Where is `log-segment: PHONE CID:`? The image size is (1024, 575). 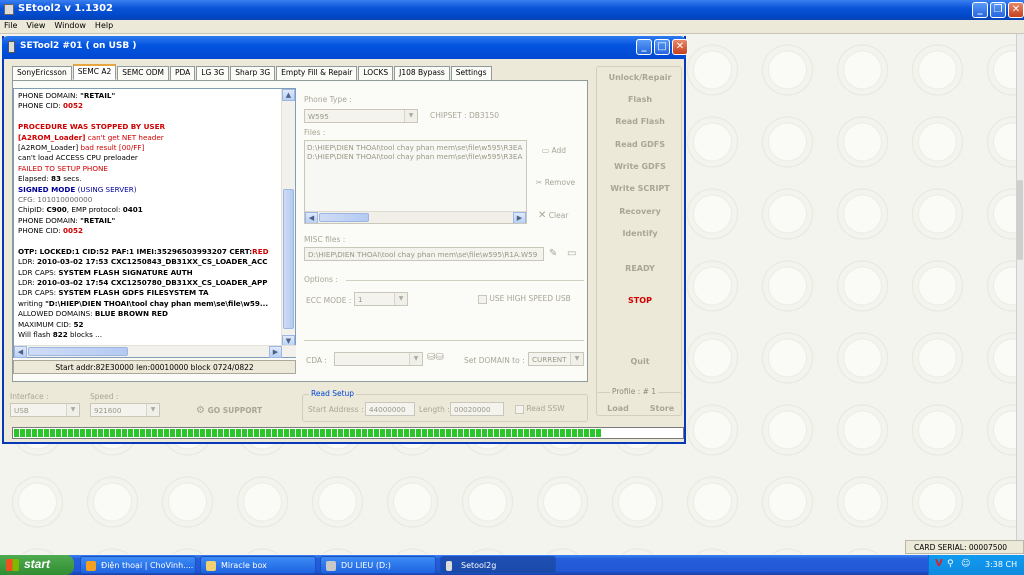 log-segment: PHONE CID: is located at coordinates (40, 231).